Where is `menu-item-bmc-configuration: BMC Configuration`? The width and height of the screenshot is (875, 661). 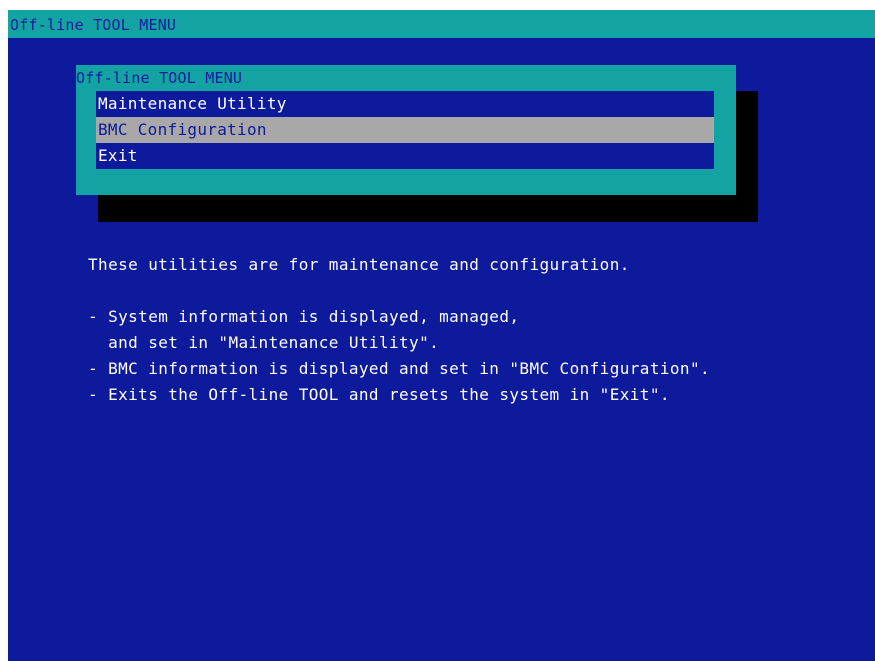 menu-item-bmc-configuration: BMC Configuration is located at coordinates (405, 130).